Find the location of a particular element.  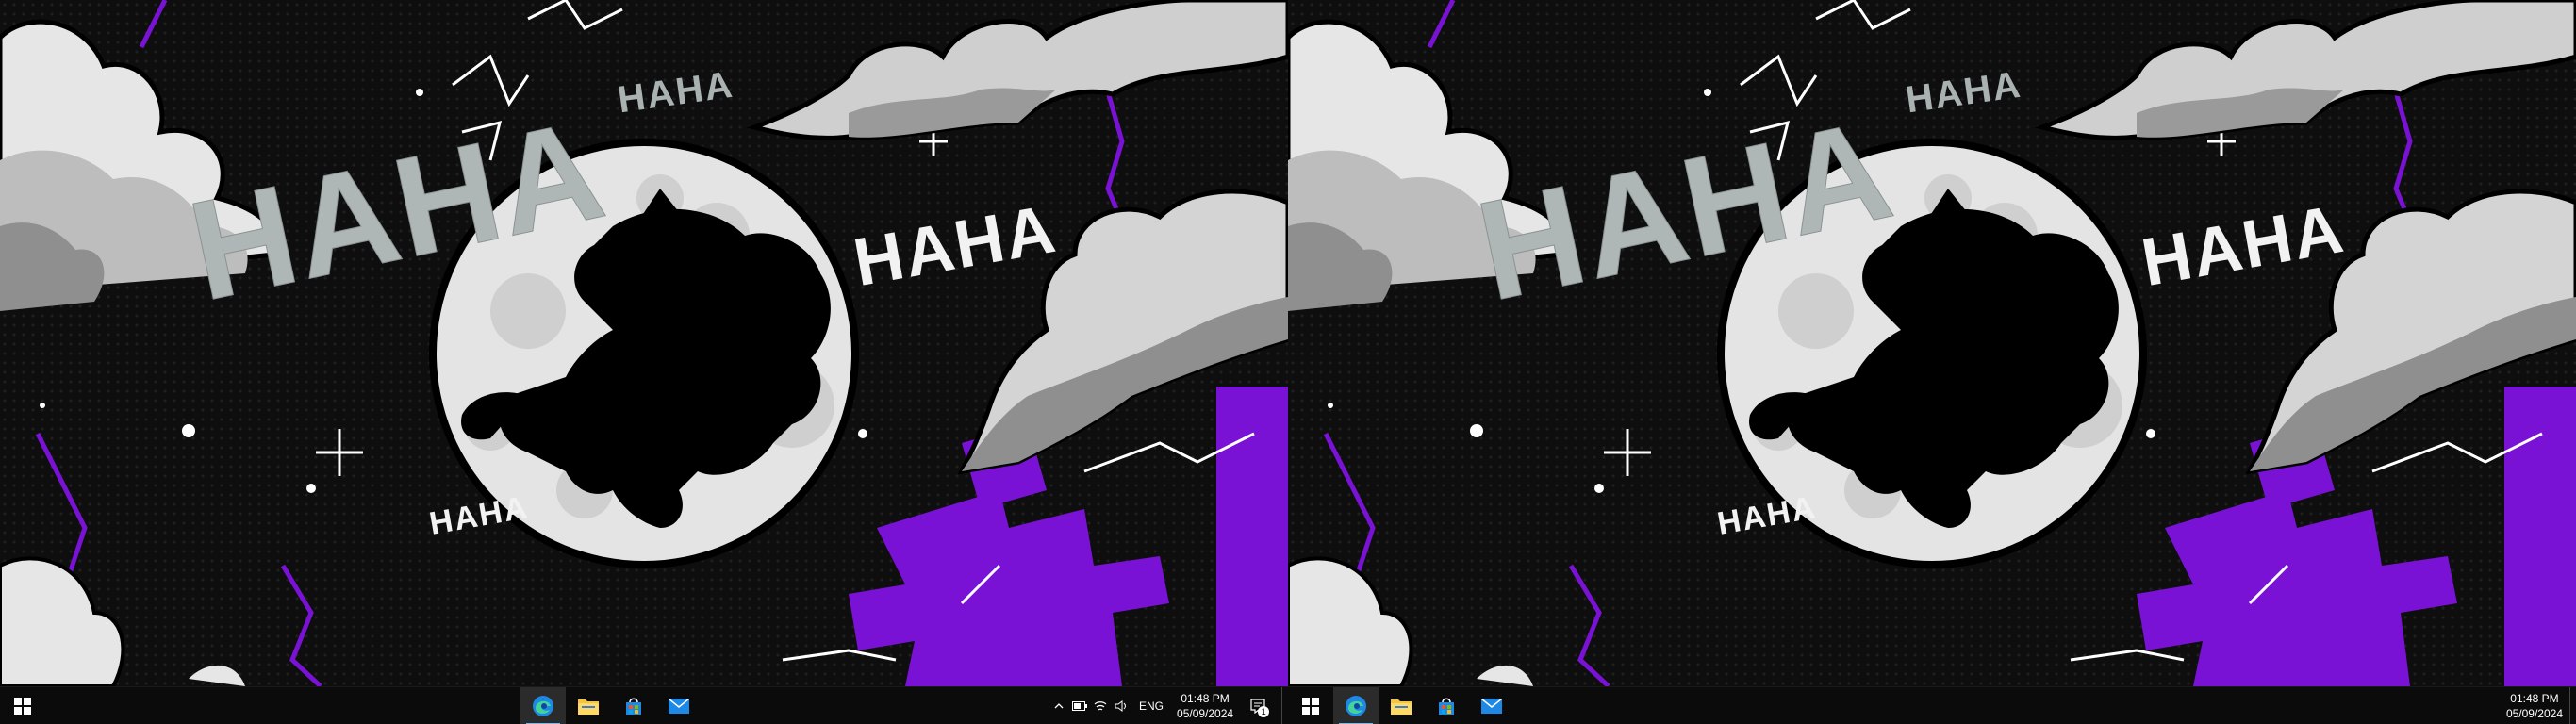

taskbar: 01:48 PM 05/09/2024 is located at coordinates (1932, 705).